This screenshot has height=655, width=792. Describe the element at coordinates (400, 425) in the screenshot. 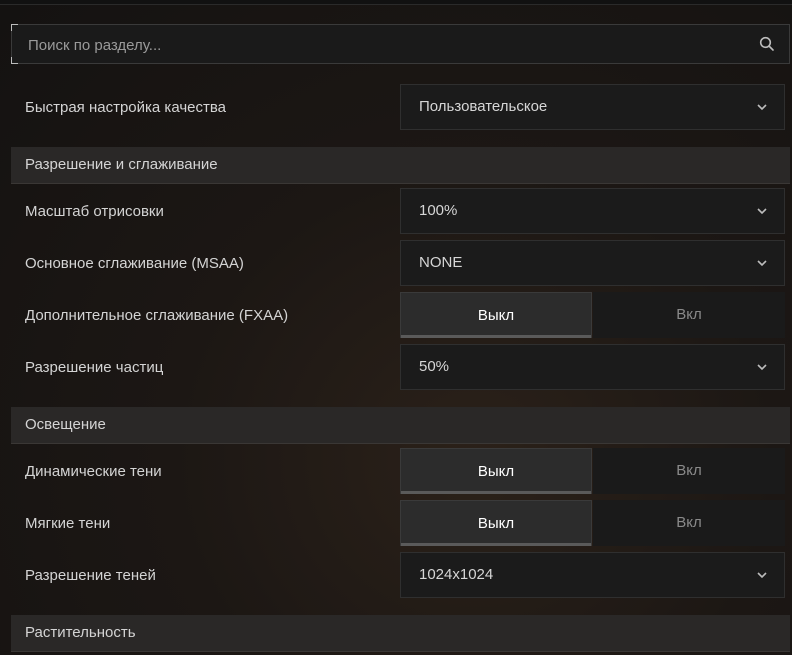

I see `section-header-lighting: Освещение` at that location.